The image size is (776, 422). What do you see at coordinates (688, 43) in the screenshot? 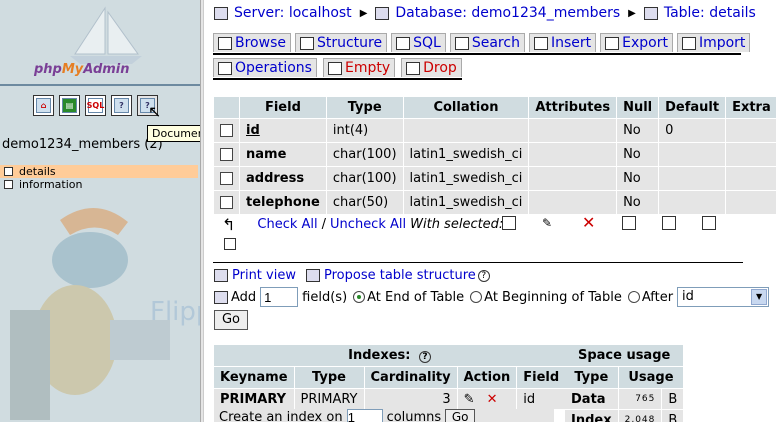
I see `import-icon` at bounding box center [688, 43].